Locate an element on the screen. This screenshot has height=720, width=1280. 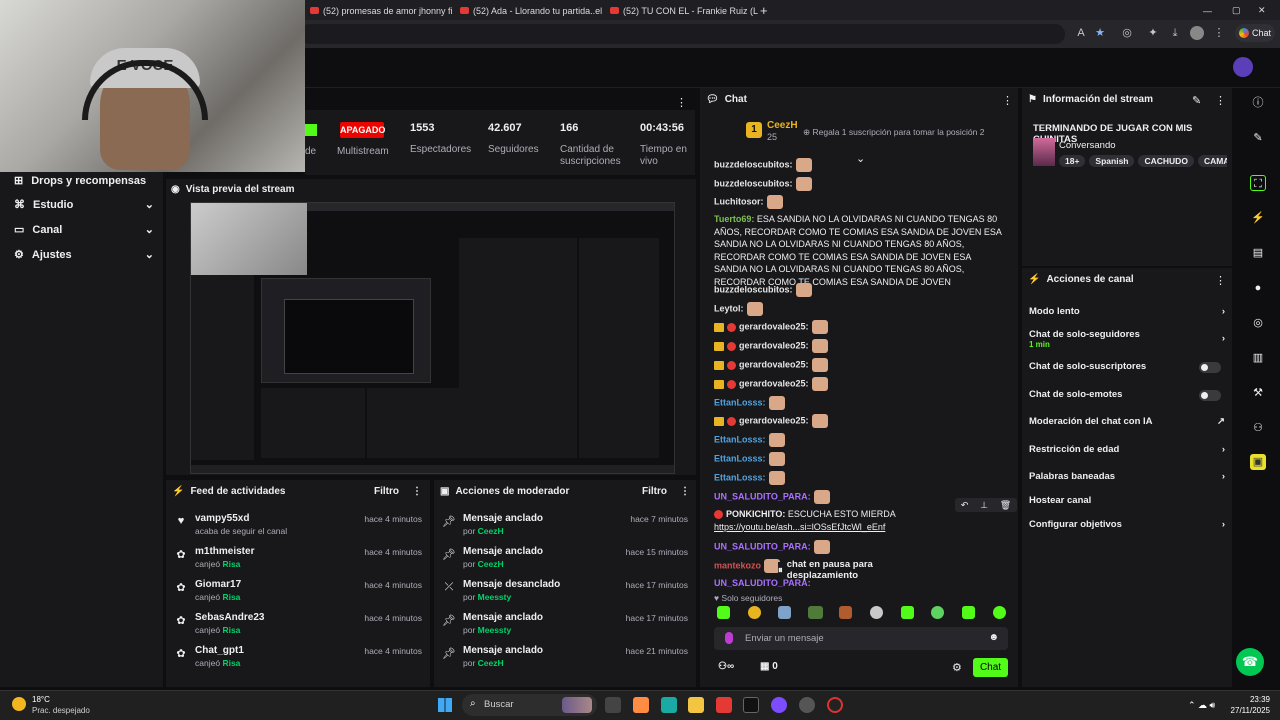
chat-username: UN_SALUDITO_PARA: is located at coordinates (762, 496).